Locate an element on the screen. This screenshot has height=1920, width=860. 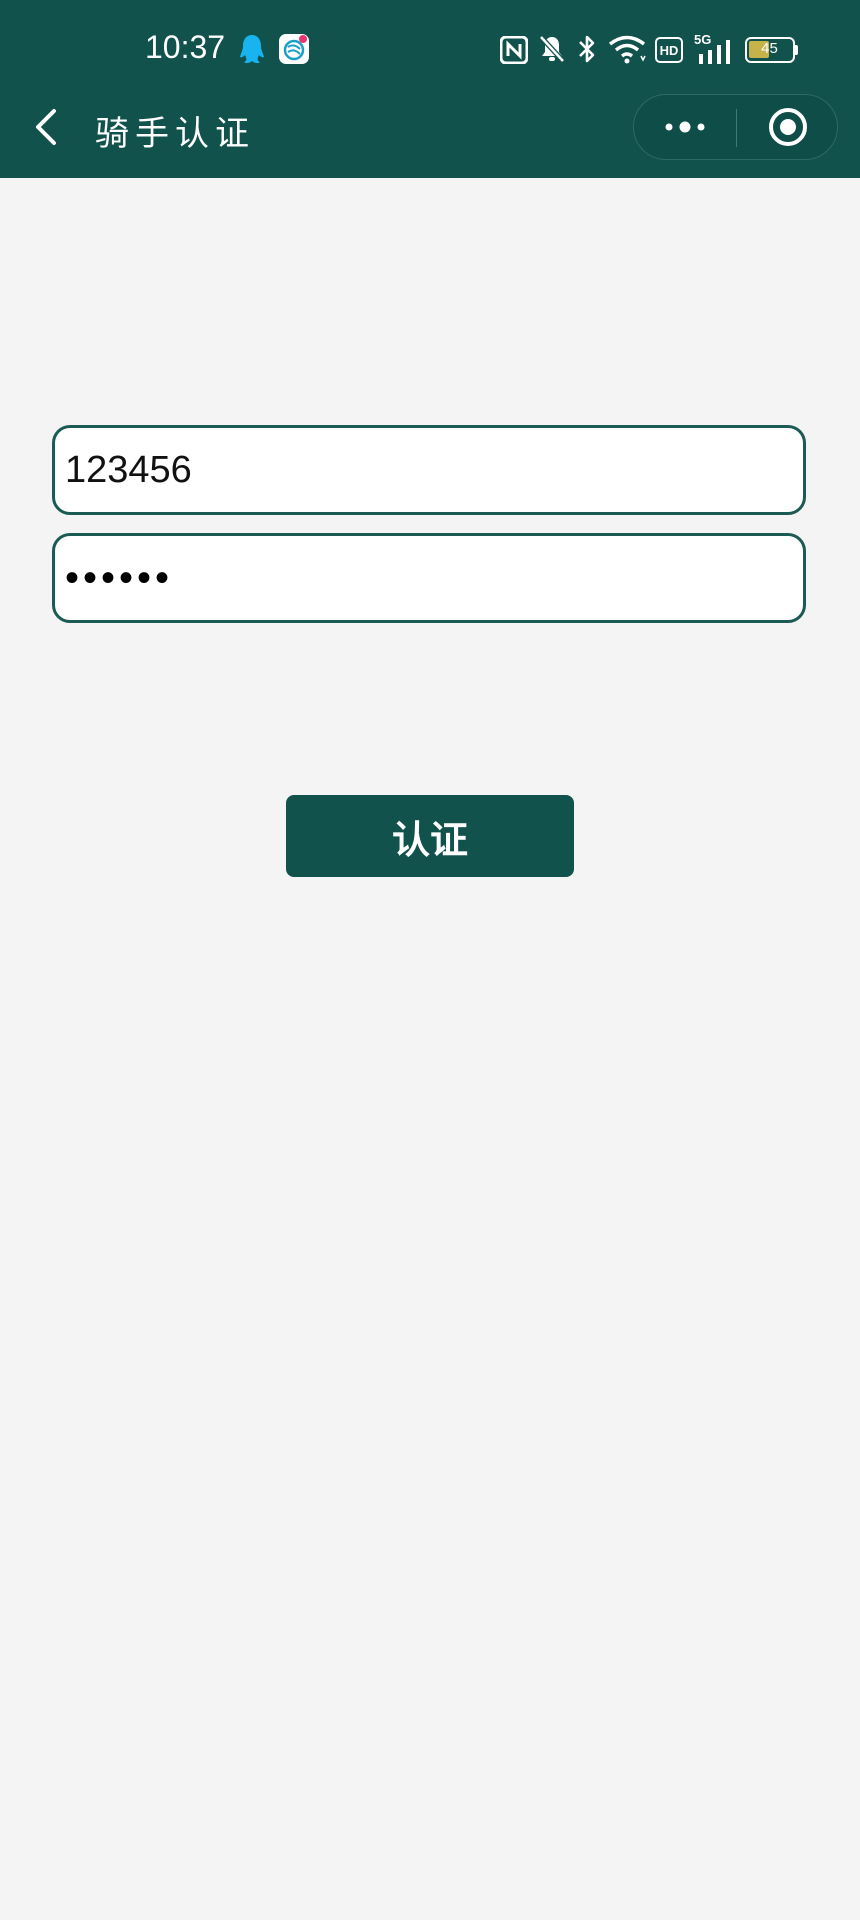
page-title: 骑手认证 is located at coordinates (175, 134).